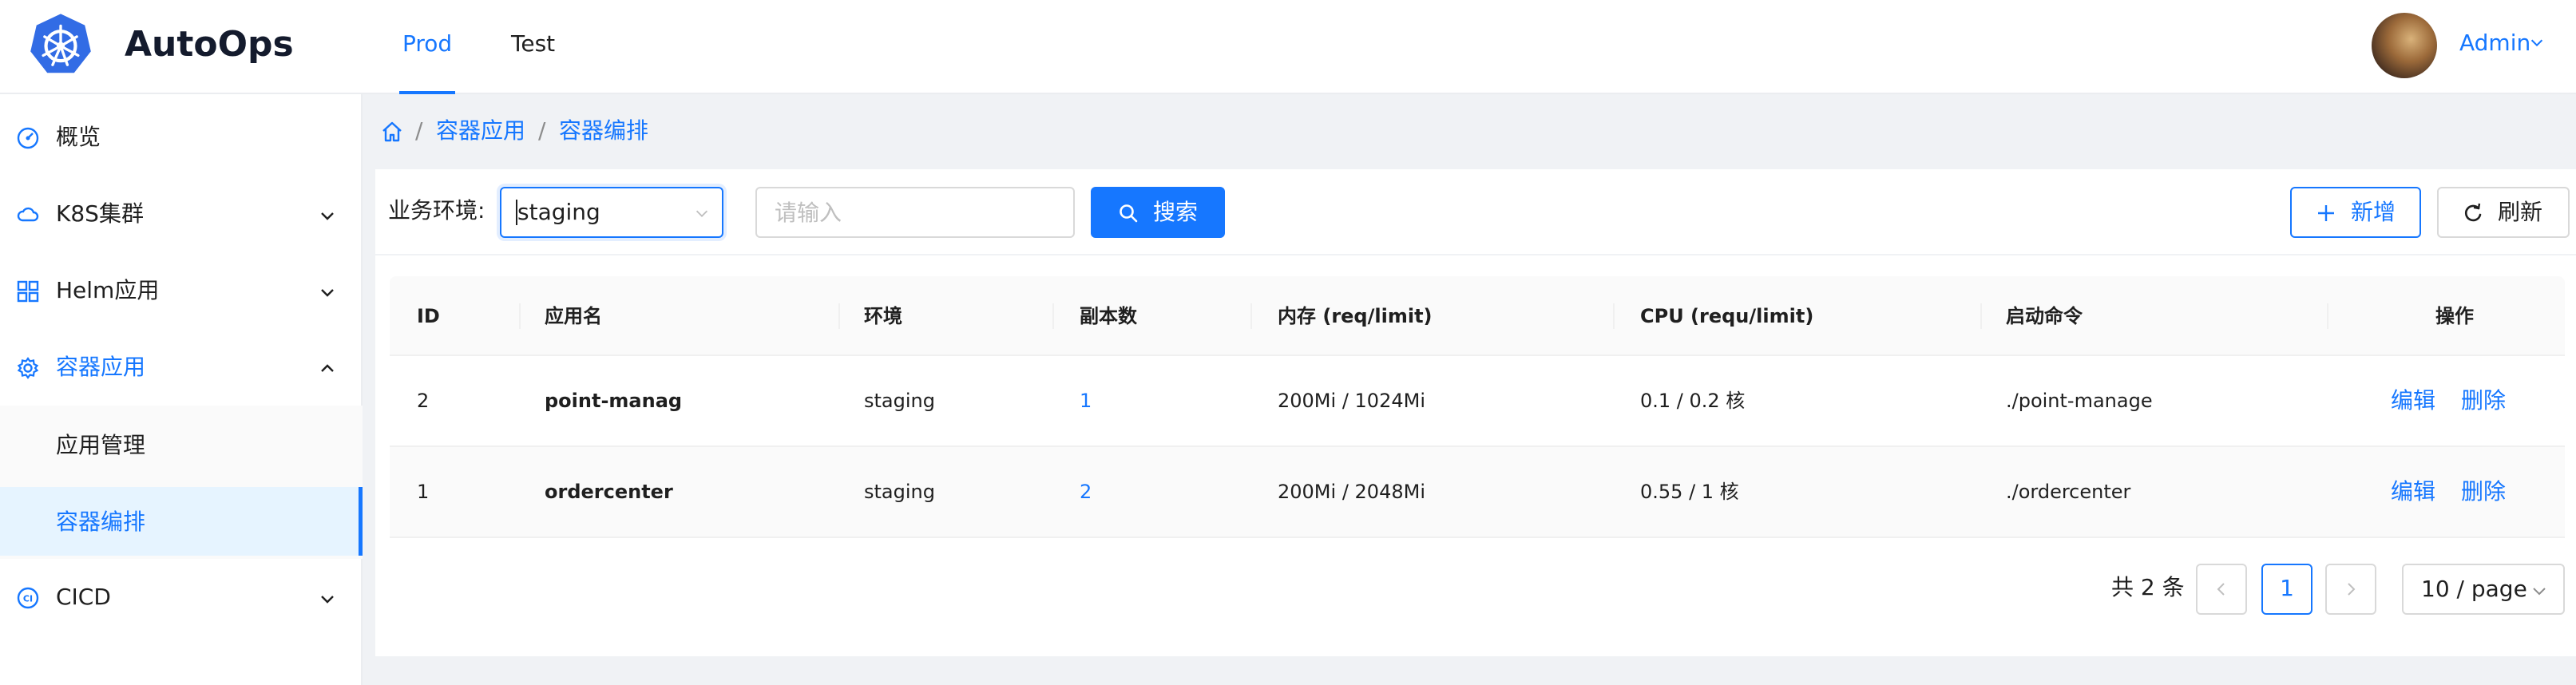 The image size is (2576, 685). What do you see at coordinates (2373, 212) in the screenshot?
I see `add-button-label: 新增` at bounding box center [2373, 212].